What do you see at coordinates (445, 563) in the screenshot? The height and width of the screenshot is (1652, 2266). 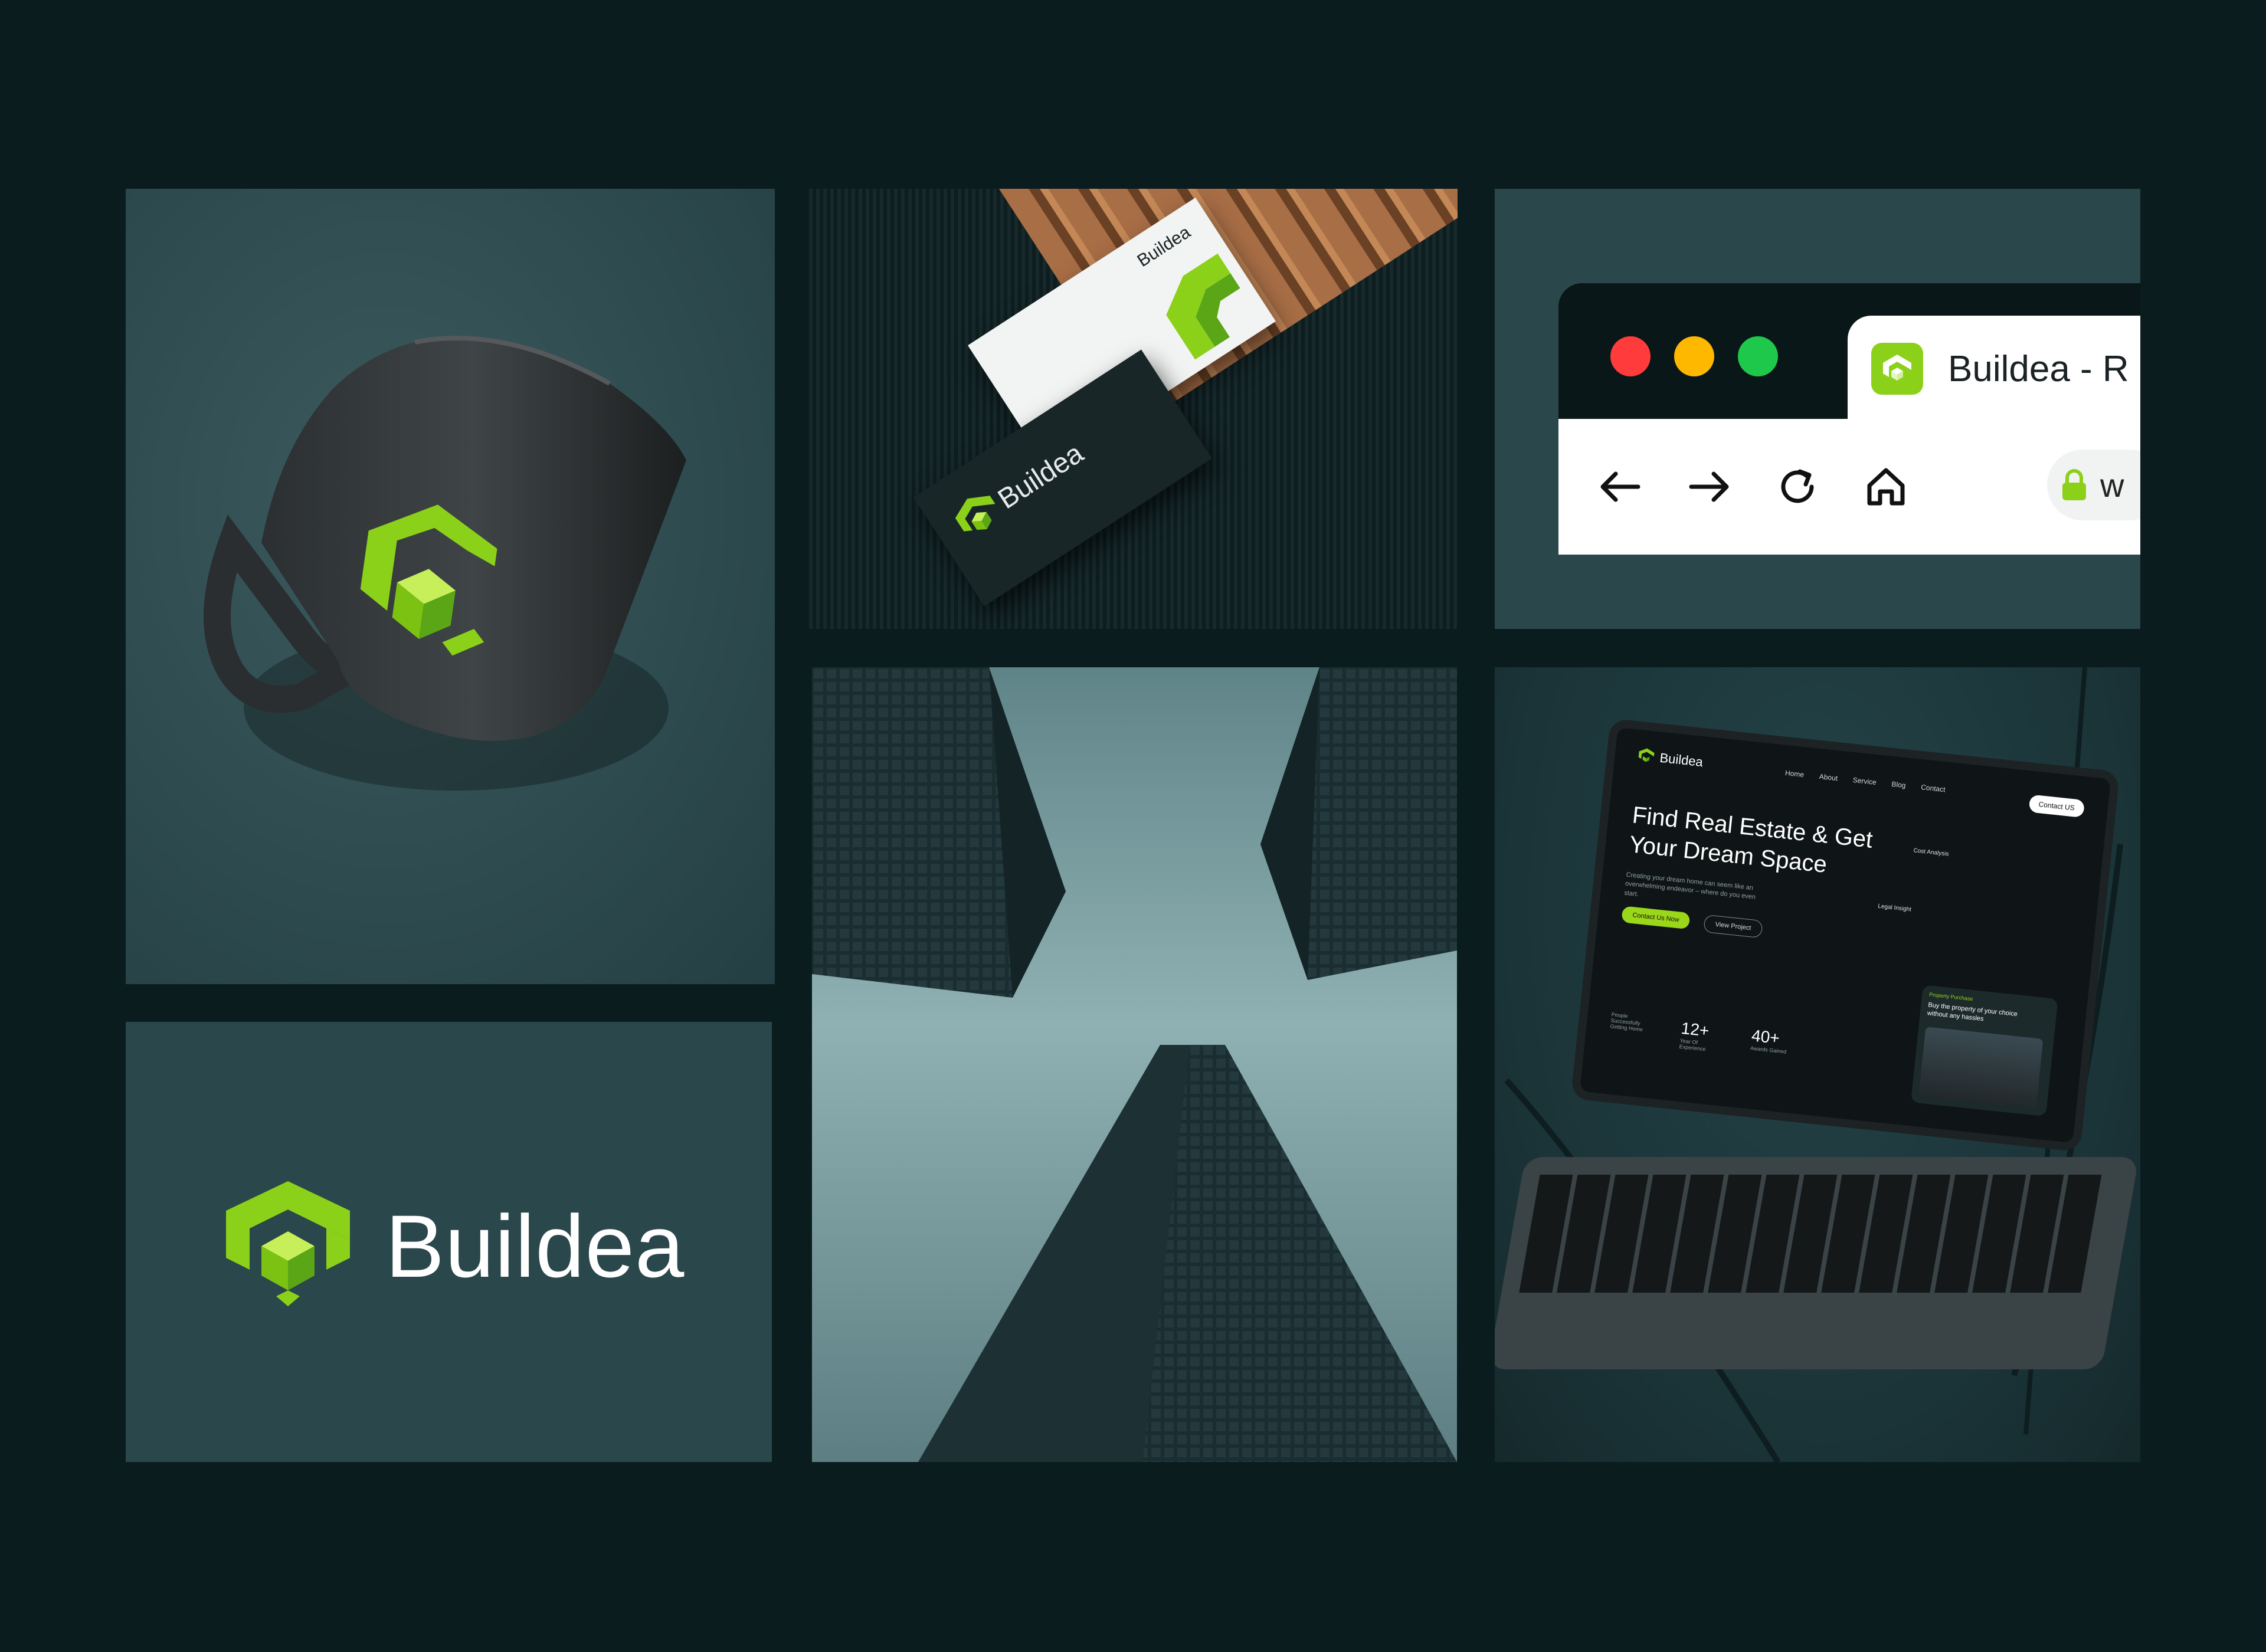 I see `mug-illustration` at bounding box center [445, 563].